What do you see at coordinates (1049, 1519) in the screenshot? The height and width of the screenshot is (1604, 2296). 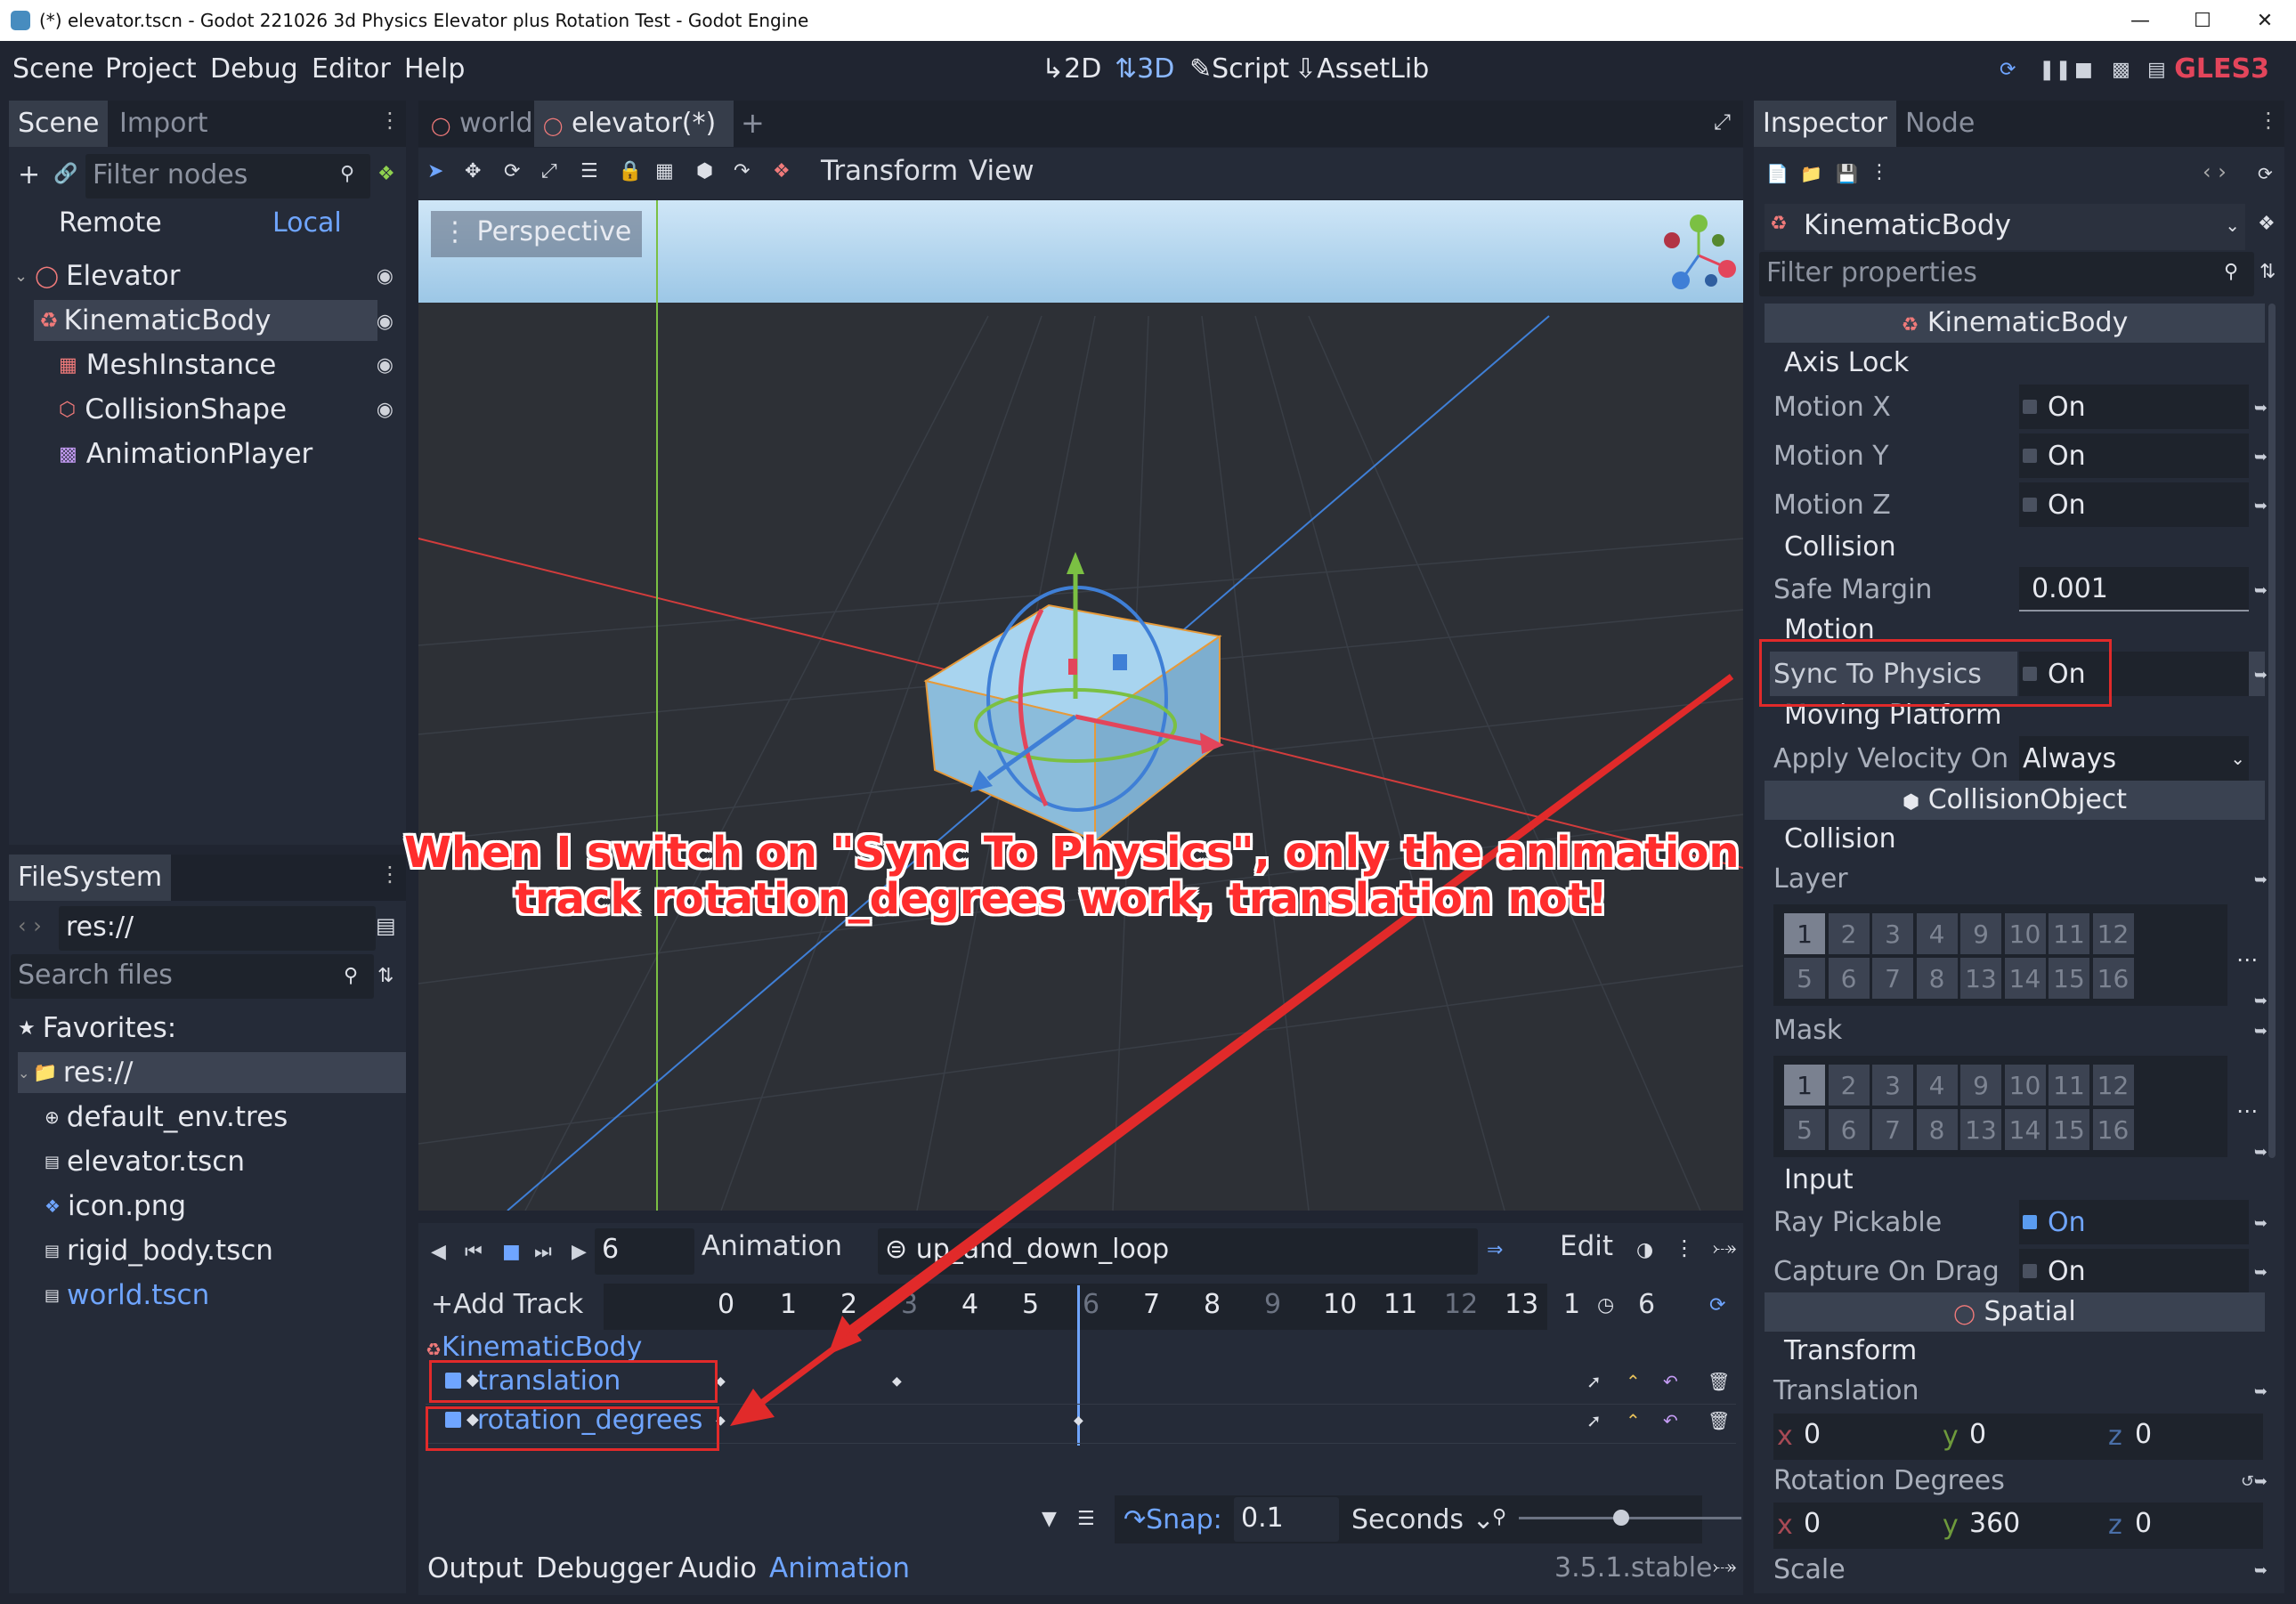 I see `filter-tracks-icon: ▼` at bounding box center [1049, 1519].